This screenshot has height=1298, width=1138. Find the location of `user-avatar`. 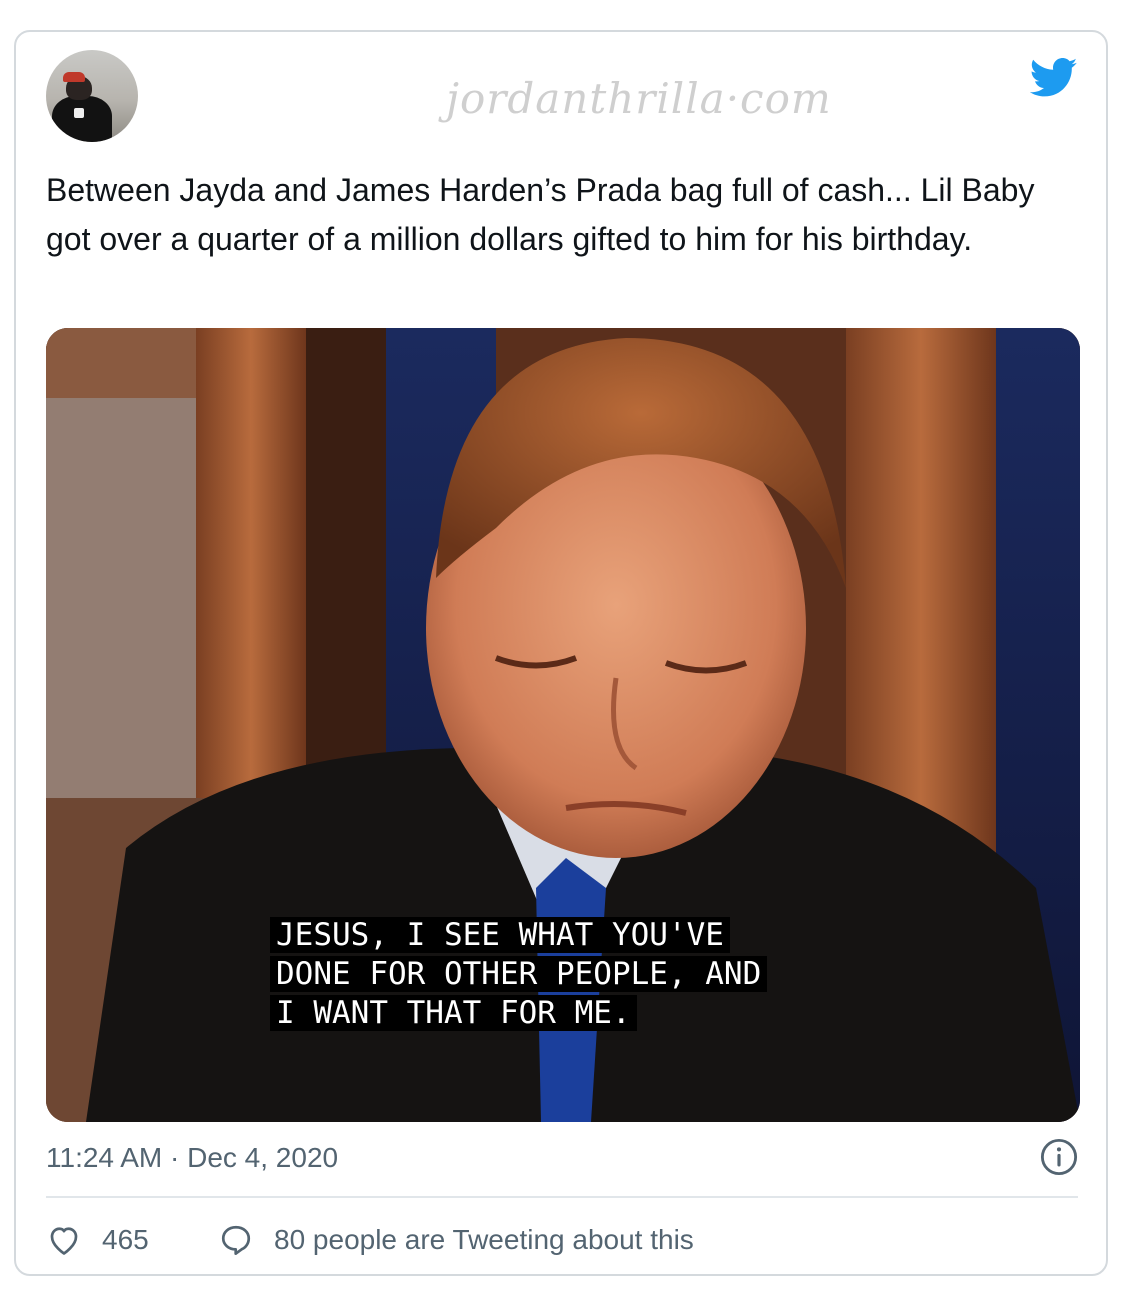

user-avatar is located at coordinates (92, 96).